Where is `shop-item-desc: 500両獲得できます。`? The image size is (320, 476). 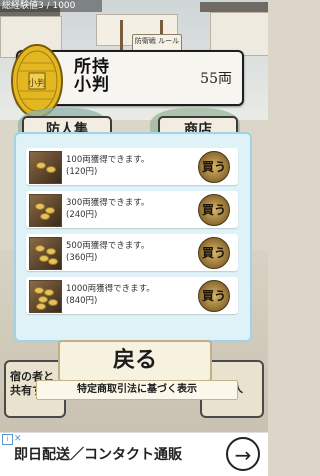 shop-item-desc: 500両獲得できます。 is located at coordinates (108, 246).